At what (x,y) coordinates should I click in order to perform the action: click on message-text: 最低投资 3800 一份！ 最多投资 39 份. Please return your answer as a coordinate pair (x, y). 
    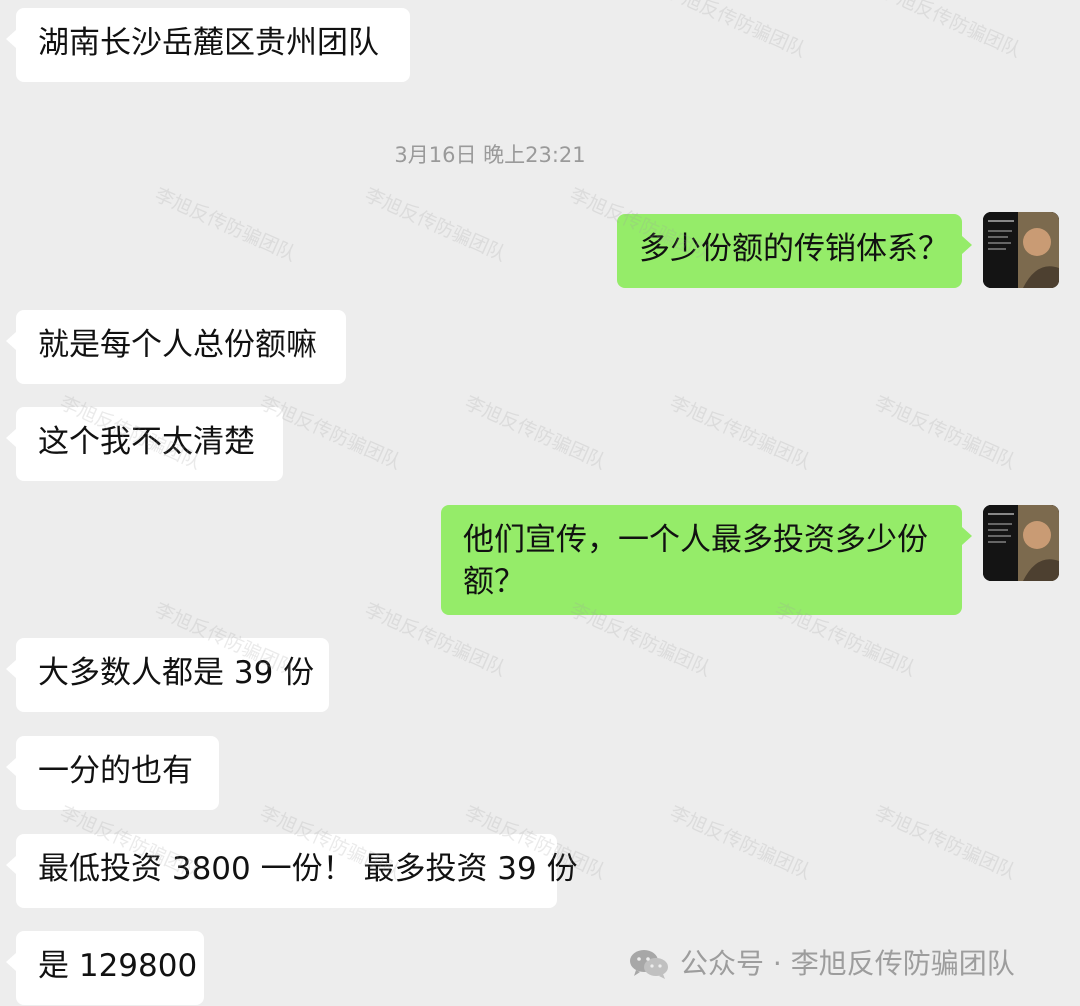
    Looking at the image, I should click on (308, 869).